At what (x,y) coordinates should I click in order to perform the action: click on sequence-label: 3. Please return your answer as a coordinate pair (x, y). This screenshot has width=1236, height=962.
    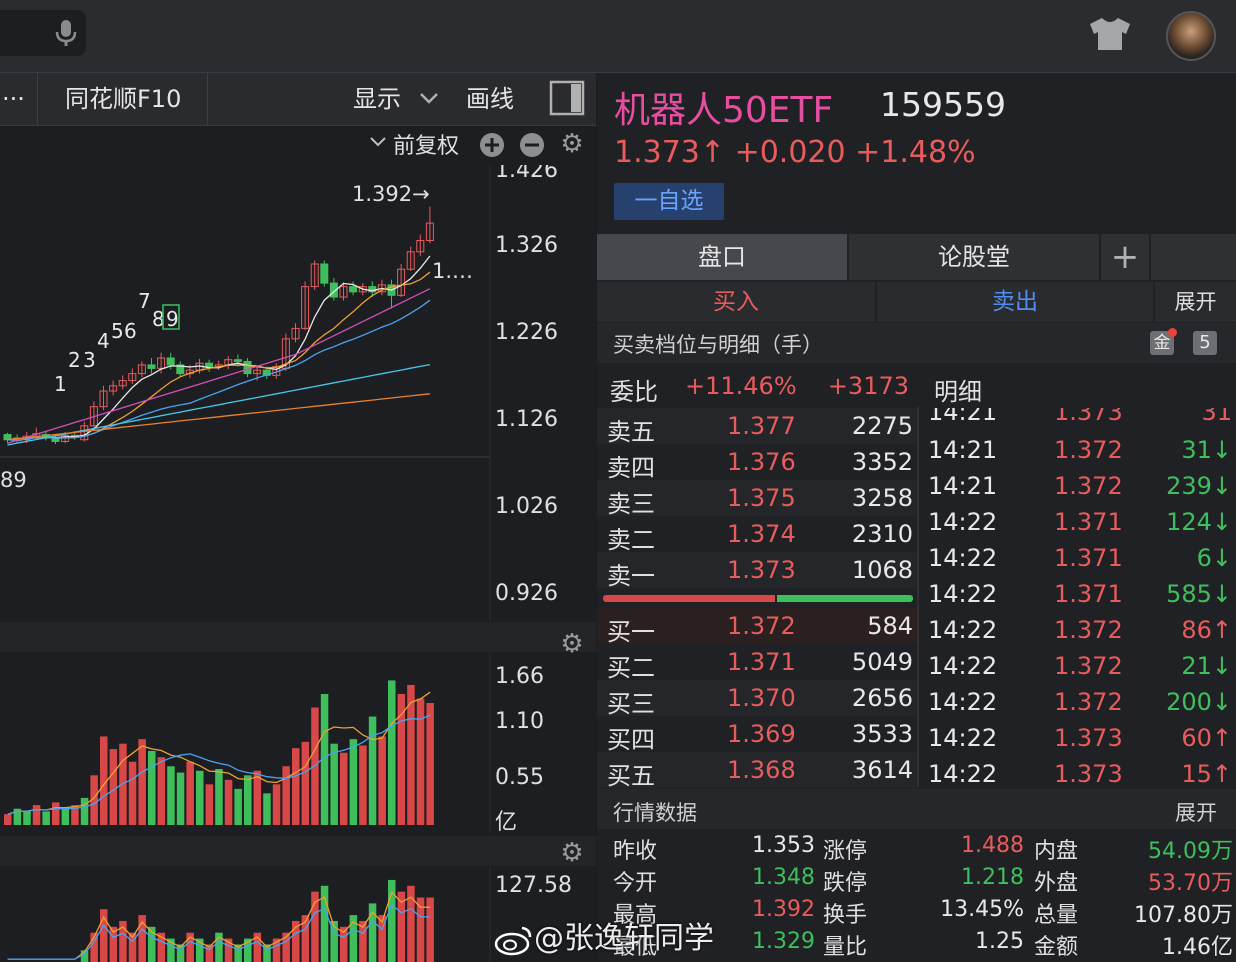
    Looking at the image, I should click on (89, 360).